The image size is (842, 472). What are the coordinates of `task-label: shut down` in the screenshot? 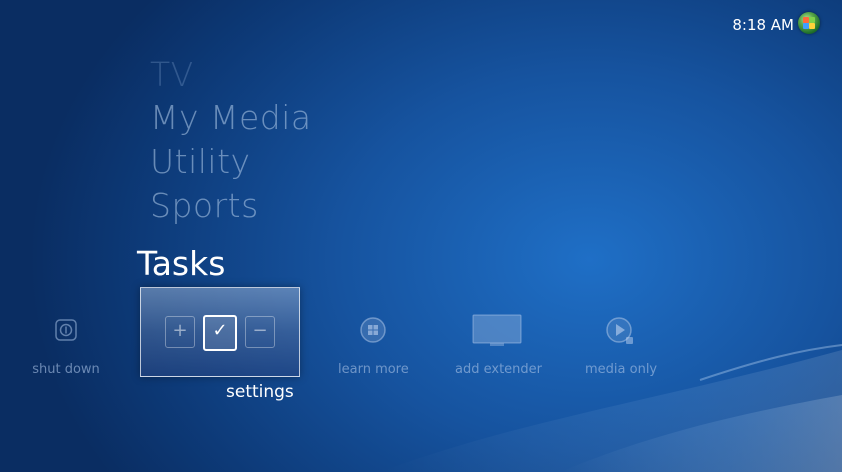 It's located at (66, 369).